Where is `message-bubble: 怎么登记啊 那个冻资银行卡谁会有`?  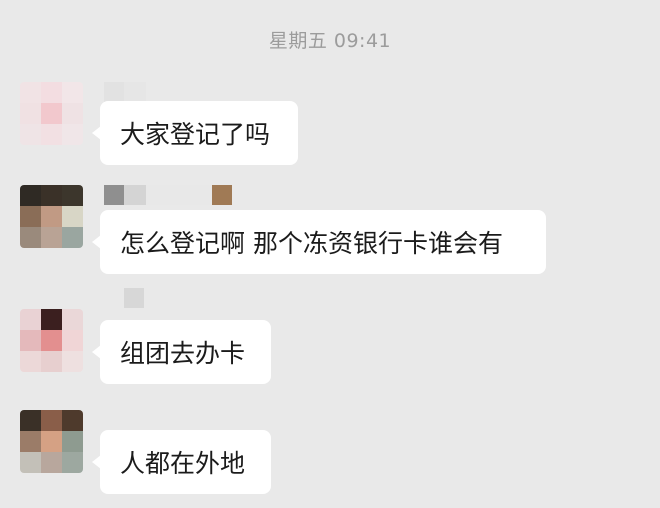 message-bubble: 怎么登记啊 那个冻资银行卡谁会有 is located at coordinates (319, 242).